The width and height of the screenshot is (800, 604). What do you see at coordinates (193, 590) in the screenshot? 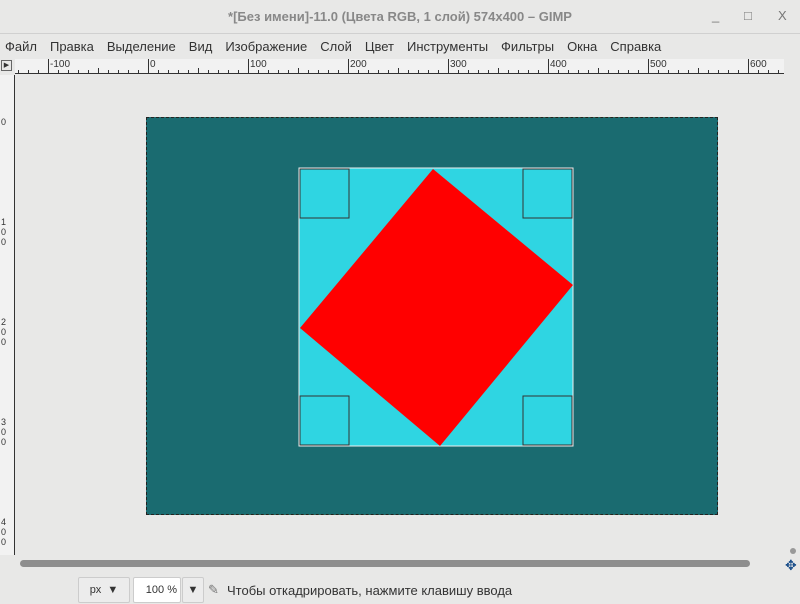
I see `zoom-dropdown-button: ▼` at bounding box center [193, 590].